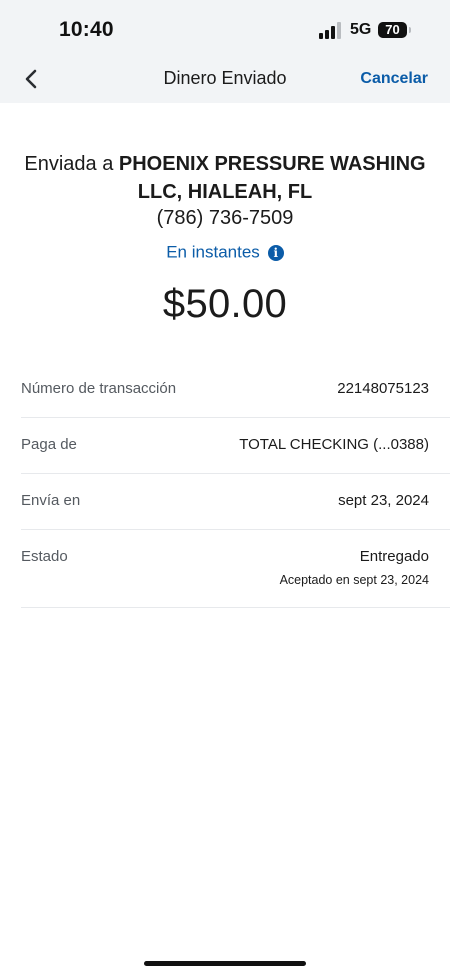 The width and height of the screenshot is (450, 975). I want to click on delivery-speed: En instantes i, so click(225, 252).